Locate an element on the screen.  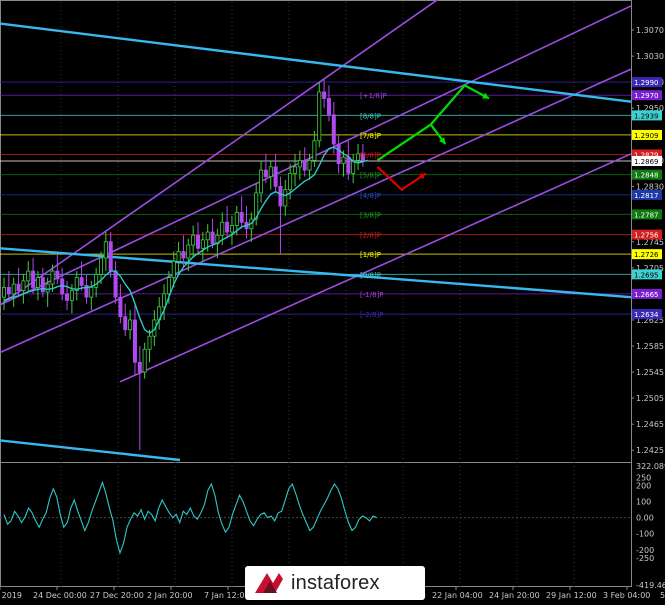
price-tag-label: 1.2726 is located at coordinates (646, 255).